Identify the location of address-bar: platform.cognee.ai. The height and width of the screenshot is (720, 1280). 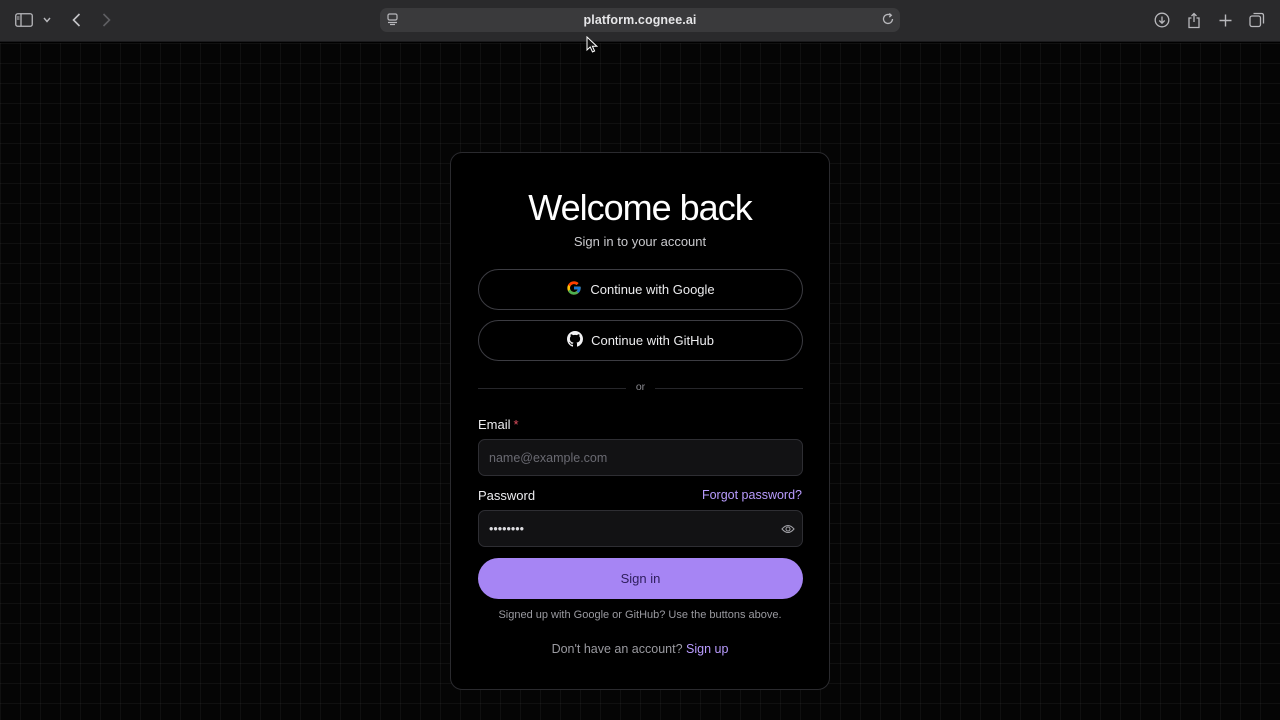
(640, 20).